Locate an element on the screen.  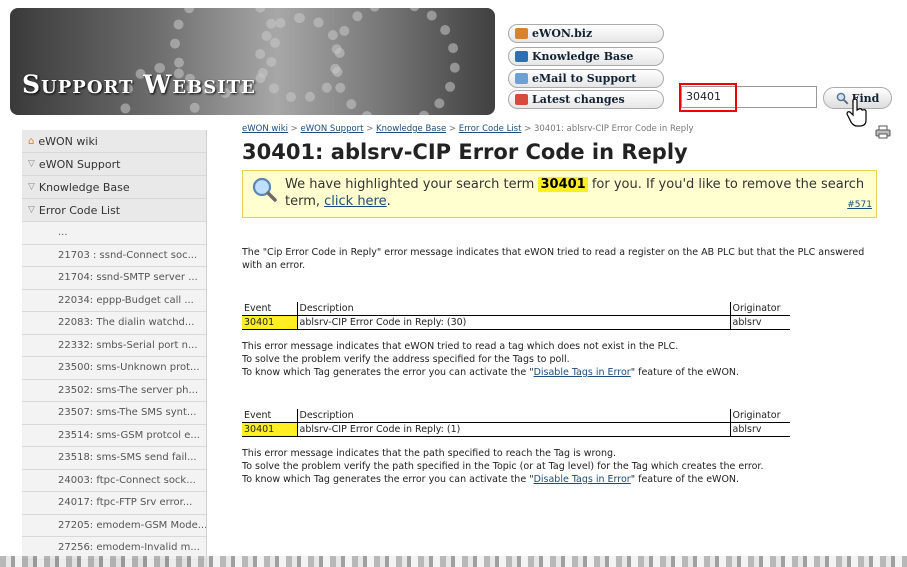
sidebar-item-ewon-wiki: ⌂ eWON wiki is located at coordinates (114, 141).